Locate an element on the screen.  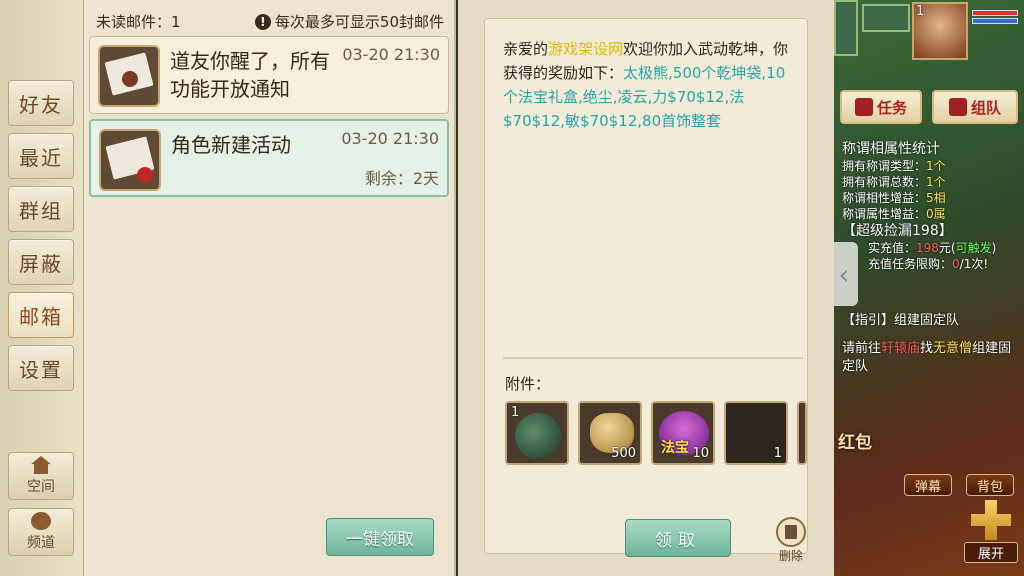
unread-count: 未读邮件：1 is located at coordinates (138, 22).